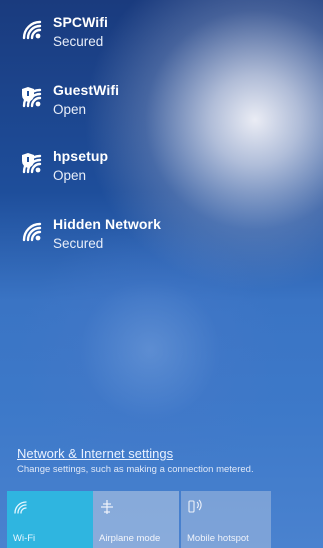  What do you see at coordinates (161, 106) in the screenshot?
I see `network-item-guestwifi: GuestWifi Open` at bounding box center [161, 106].